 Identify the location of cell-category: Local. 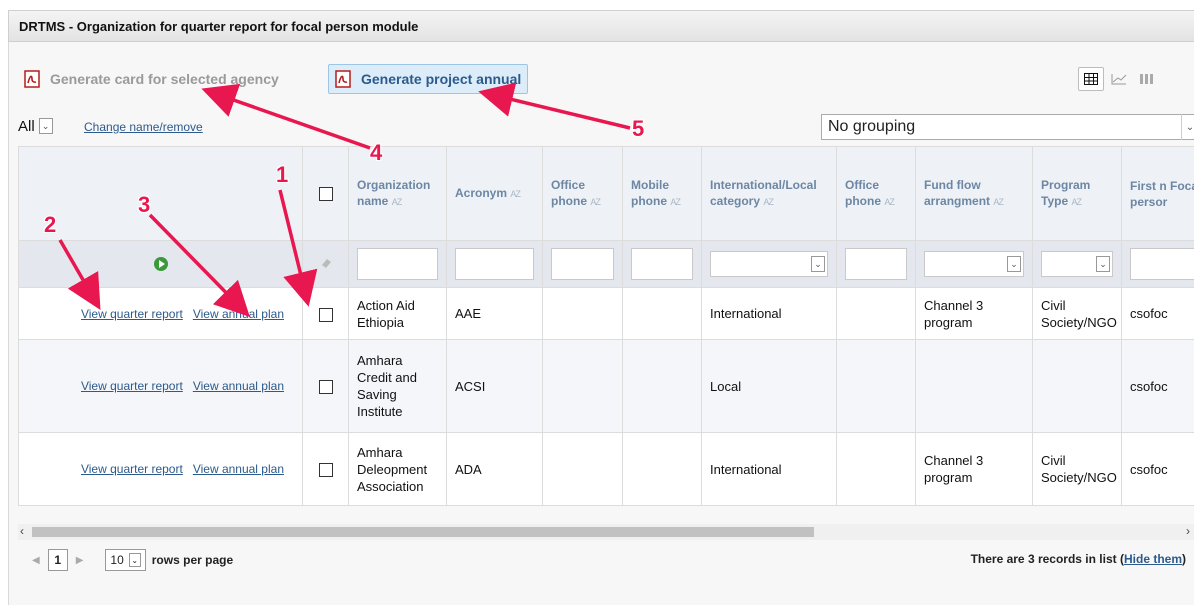
(769, 386).